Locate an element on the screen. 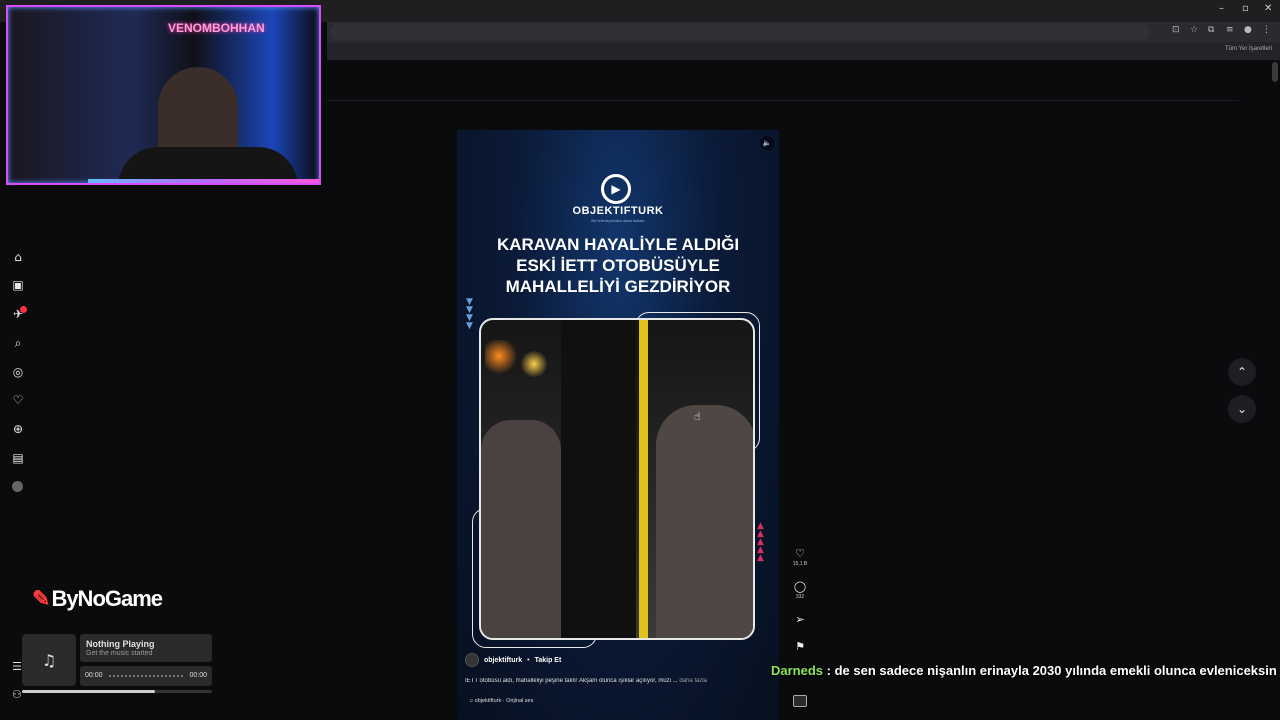  music-note-icon: ♫ is located at coordinates (49, 660).